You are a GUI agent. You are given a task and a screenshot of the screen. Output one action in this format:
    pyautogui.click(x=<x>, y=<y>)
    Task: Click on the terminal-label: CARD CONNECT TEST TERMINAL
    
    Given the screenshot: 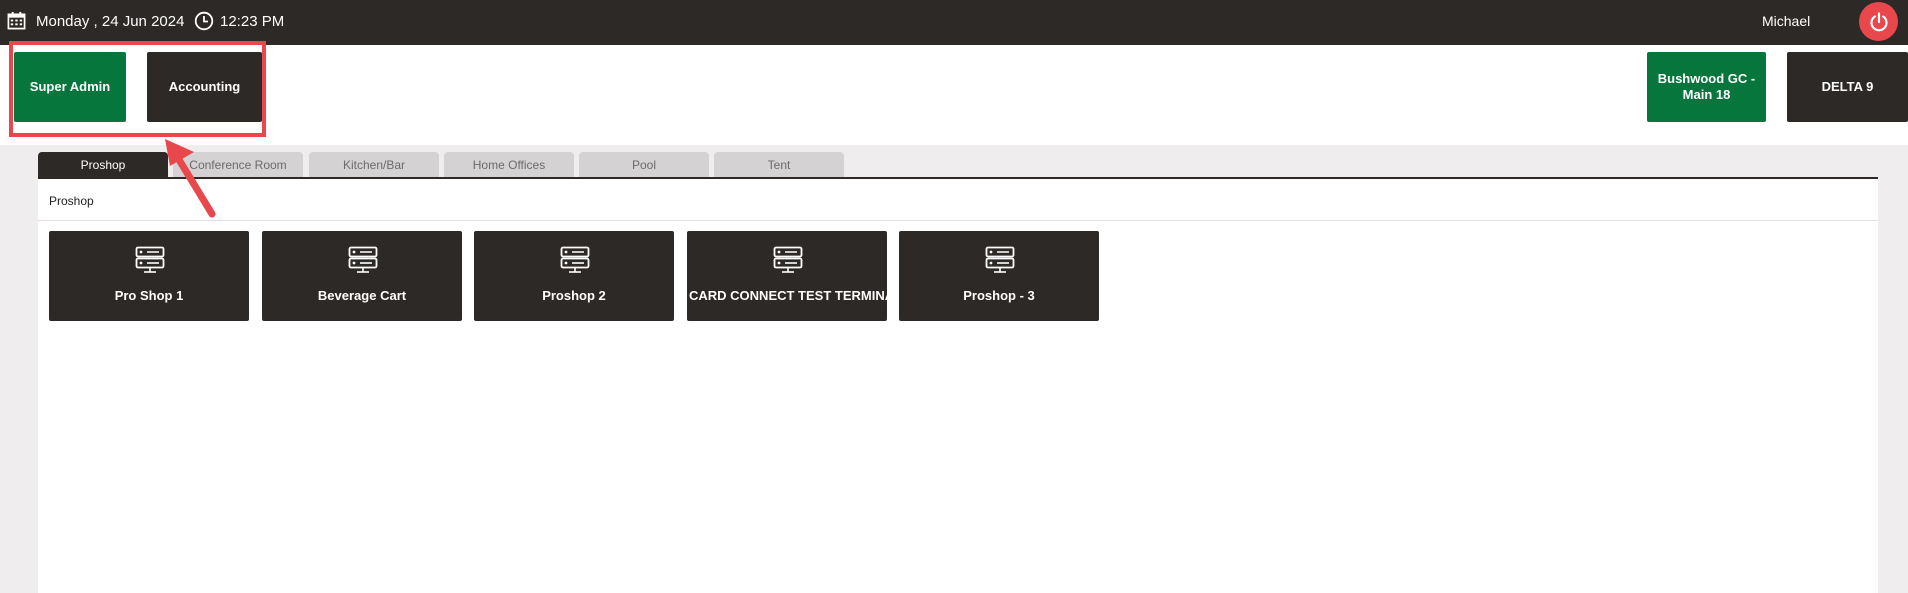 What is the action you would take?
    pyautogui.click(x=788, y=295)
    